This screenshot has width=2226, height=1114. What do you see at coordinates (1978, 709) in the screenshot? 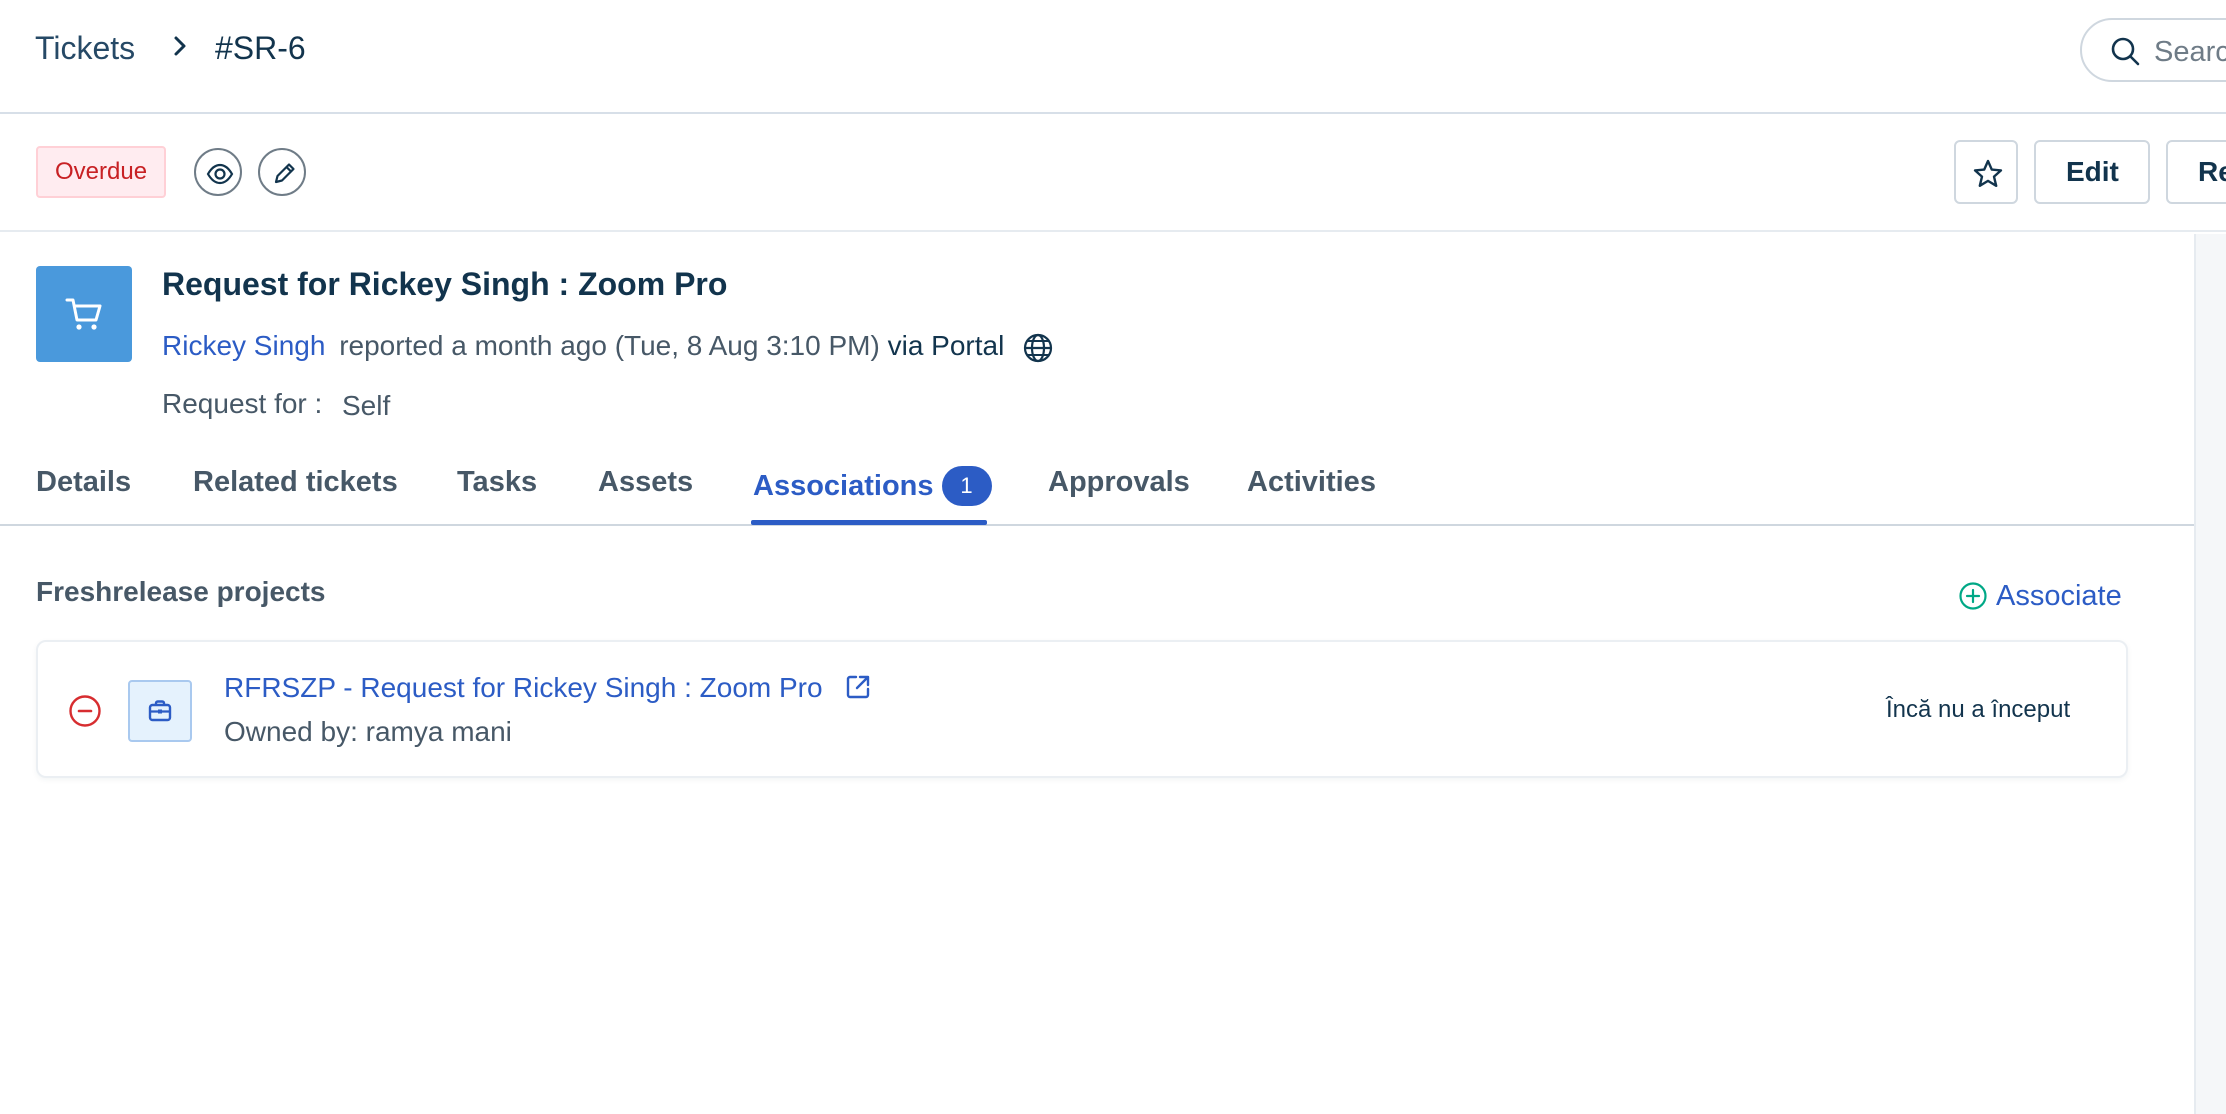
I see `project-status: Încă nu a început` at bounding box center [1978, 709].